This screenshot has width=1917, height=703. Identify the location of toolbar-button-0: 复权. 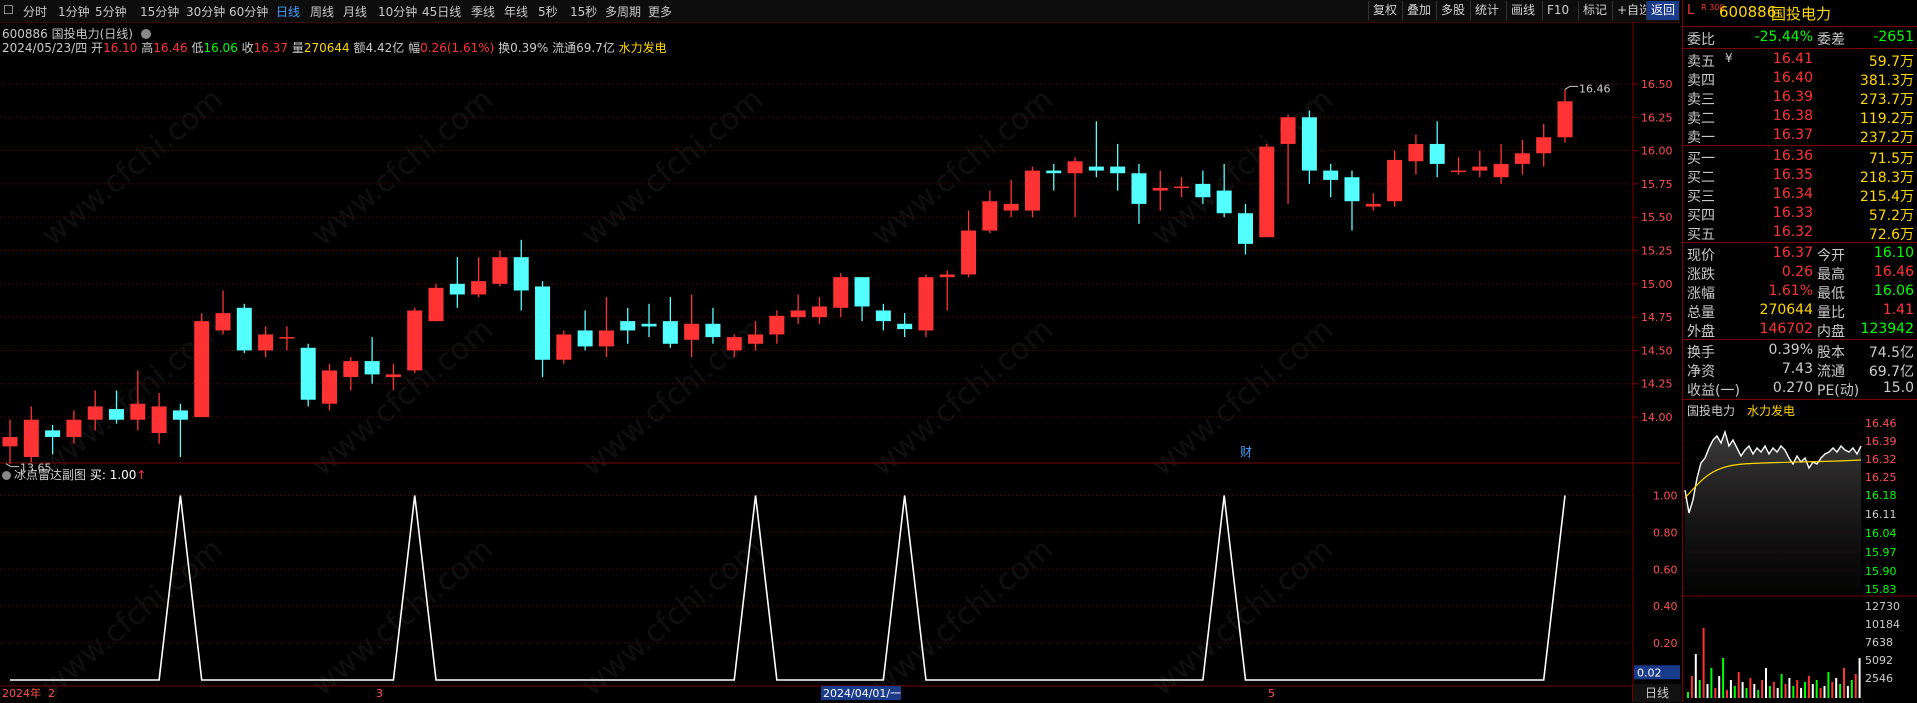
(1384, 10).